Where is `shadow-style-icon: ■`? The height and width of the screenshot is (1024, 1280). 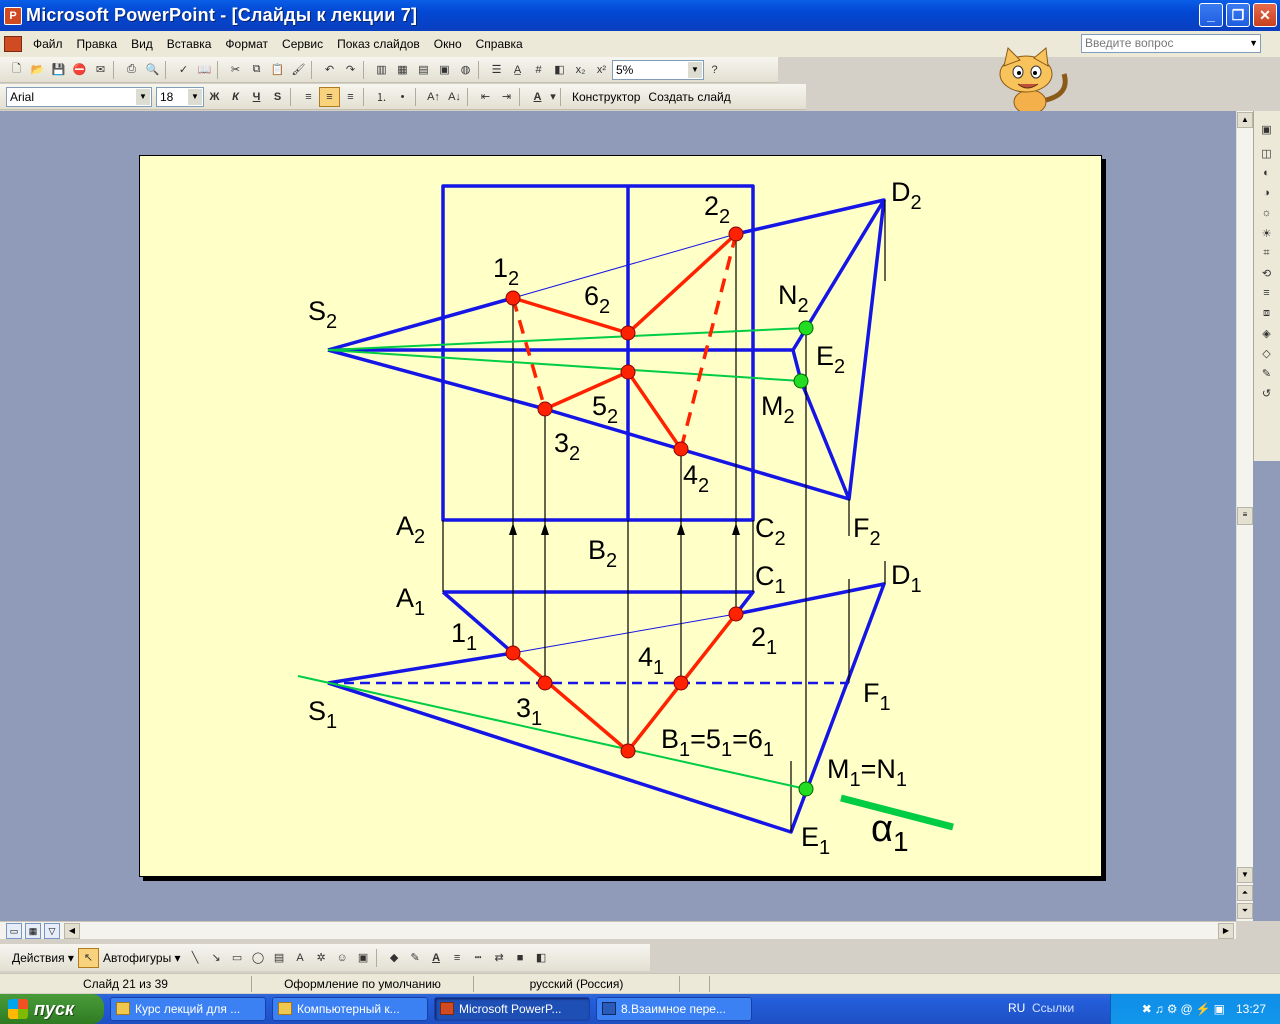 shadow-style-icon: ■ is located at coordinates (520, 958).